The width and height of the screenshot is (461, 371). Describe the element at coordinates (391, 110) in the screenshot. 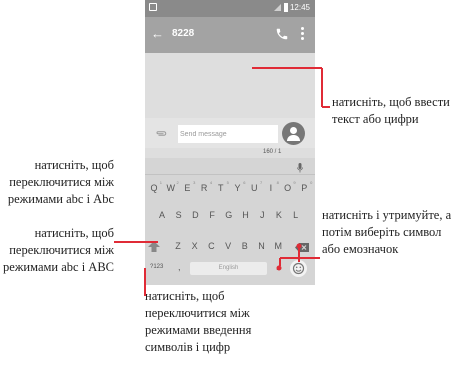

I see `callout-input: натисніть, щоб ввести текст або цифри` at that location.